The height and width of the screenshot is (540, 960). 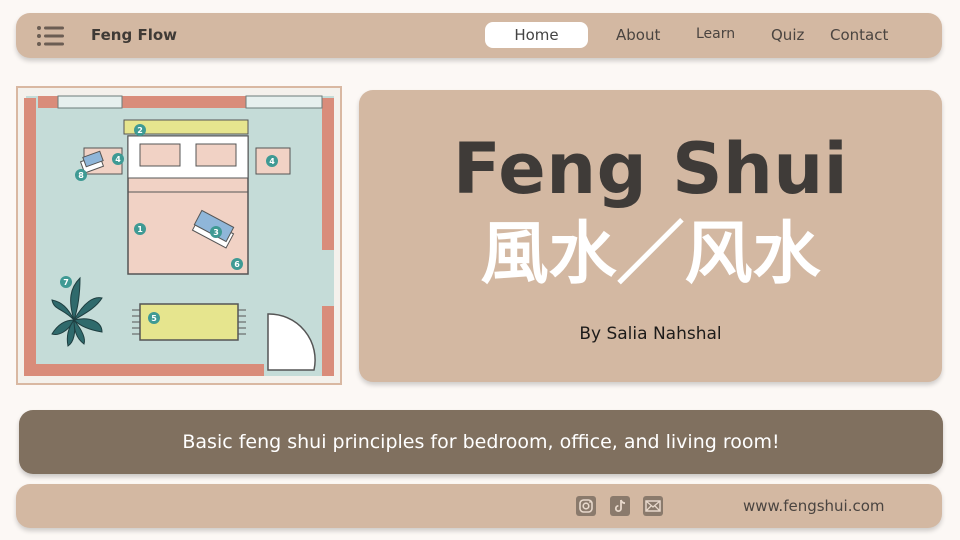 What do you see at coordinates (586, 506) in the screenshot?
I see `instagram-icon` at bounding box center [586, 506].